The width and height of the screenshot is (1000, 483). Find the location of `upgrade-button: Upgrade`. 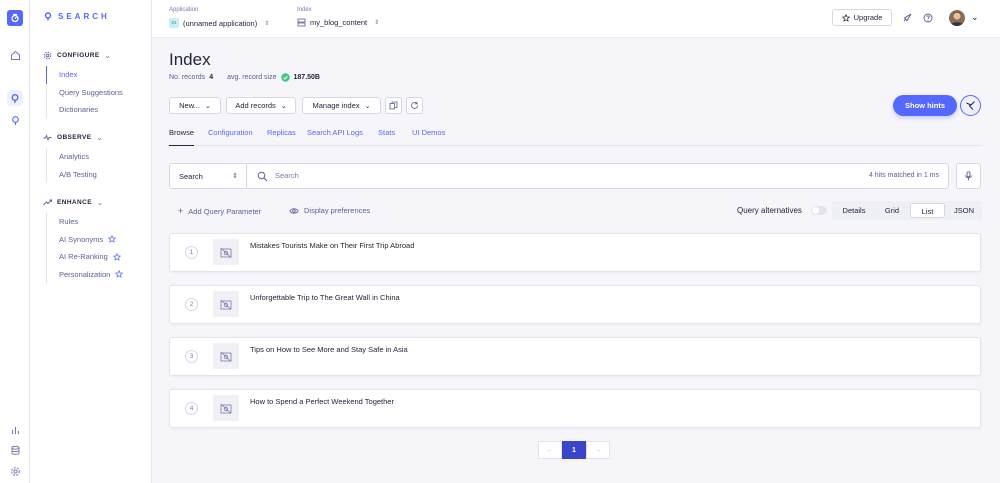

upgrade-button: Upgrade is located at coordinates (862, 17).